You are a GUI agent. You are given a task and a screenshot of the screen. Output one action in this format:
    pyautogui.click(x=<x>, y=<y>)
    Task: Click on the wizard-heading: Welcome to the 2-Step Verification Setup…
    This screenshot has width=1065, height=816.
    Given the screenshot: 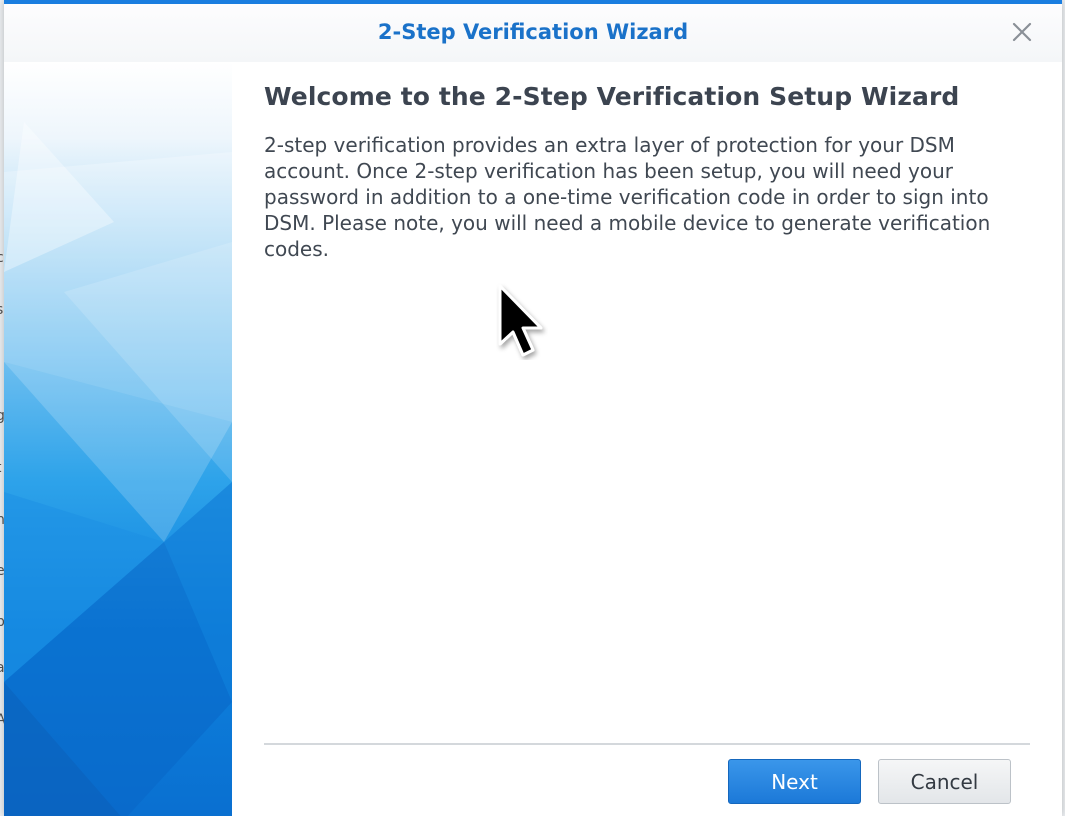 What is the action you would take?
    pyautogui.click(x=612, y=96)
    